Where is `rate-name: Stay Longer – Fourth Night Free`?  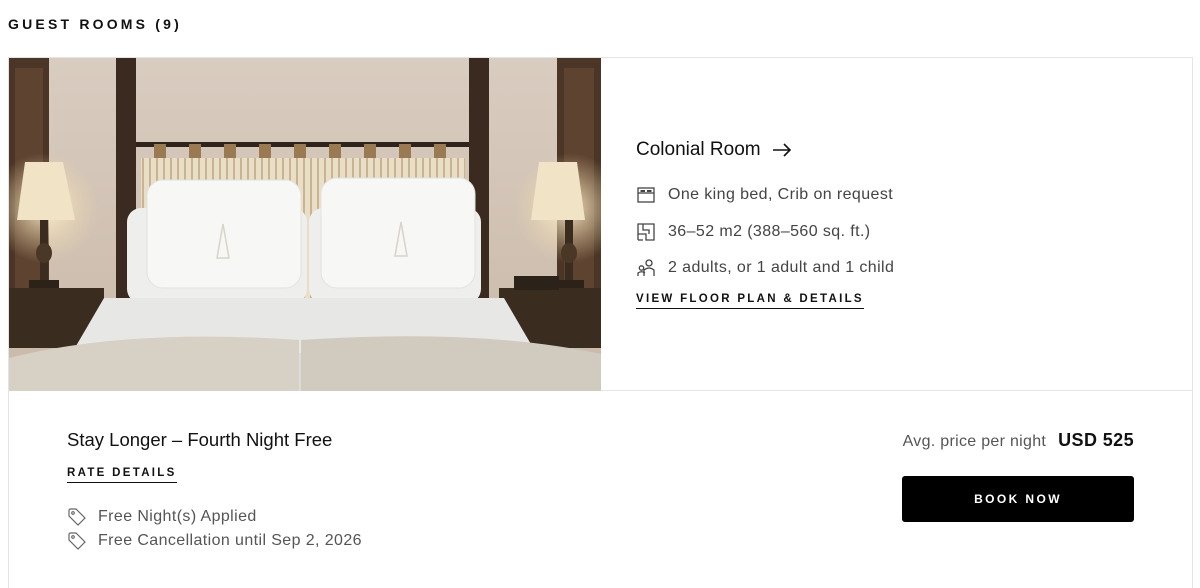 rate-name: Stay Longer – Fourth Night Free is located at coordinates (200, 439).